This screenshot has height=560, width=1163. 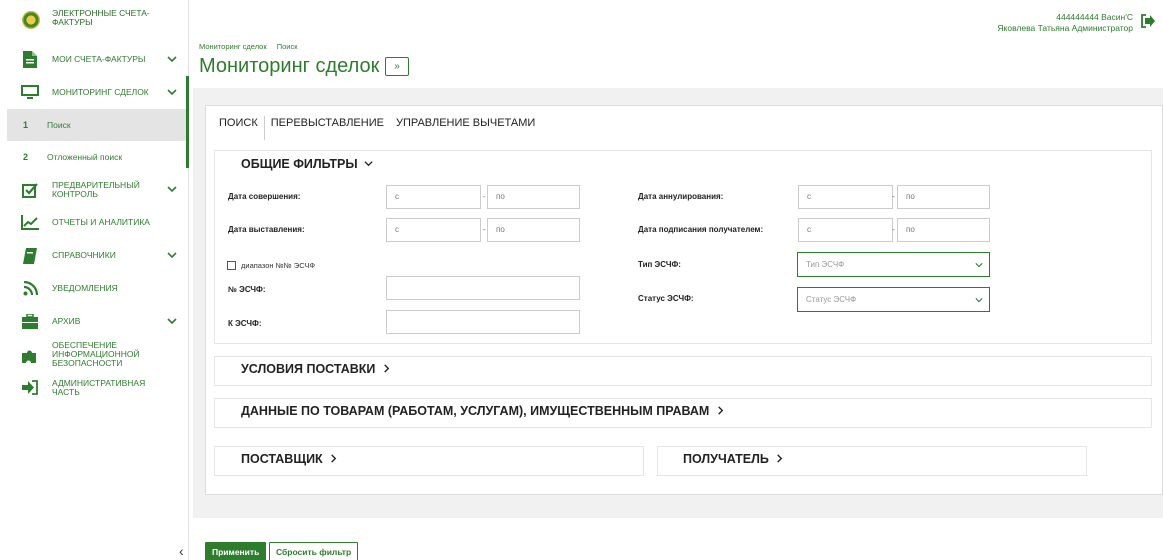 I want to click on sidebar-item-notifications: УВЕДОМЛЕНИЯ, so click(x=98, y=288).